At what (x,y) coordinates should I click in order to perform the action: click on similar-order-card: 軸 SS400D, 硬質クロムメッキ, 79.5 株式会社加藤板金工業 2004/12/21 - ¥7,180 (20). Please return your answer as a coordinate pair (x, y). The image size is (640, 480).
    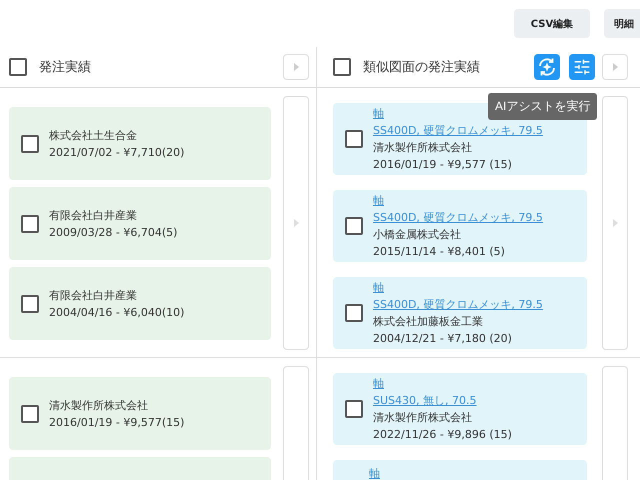
    Looking at the image, I should click on (460, 313).